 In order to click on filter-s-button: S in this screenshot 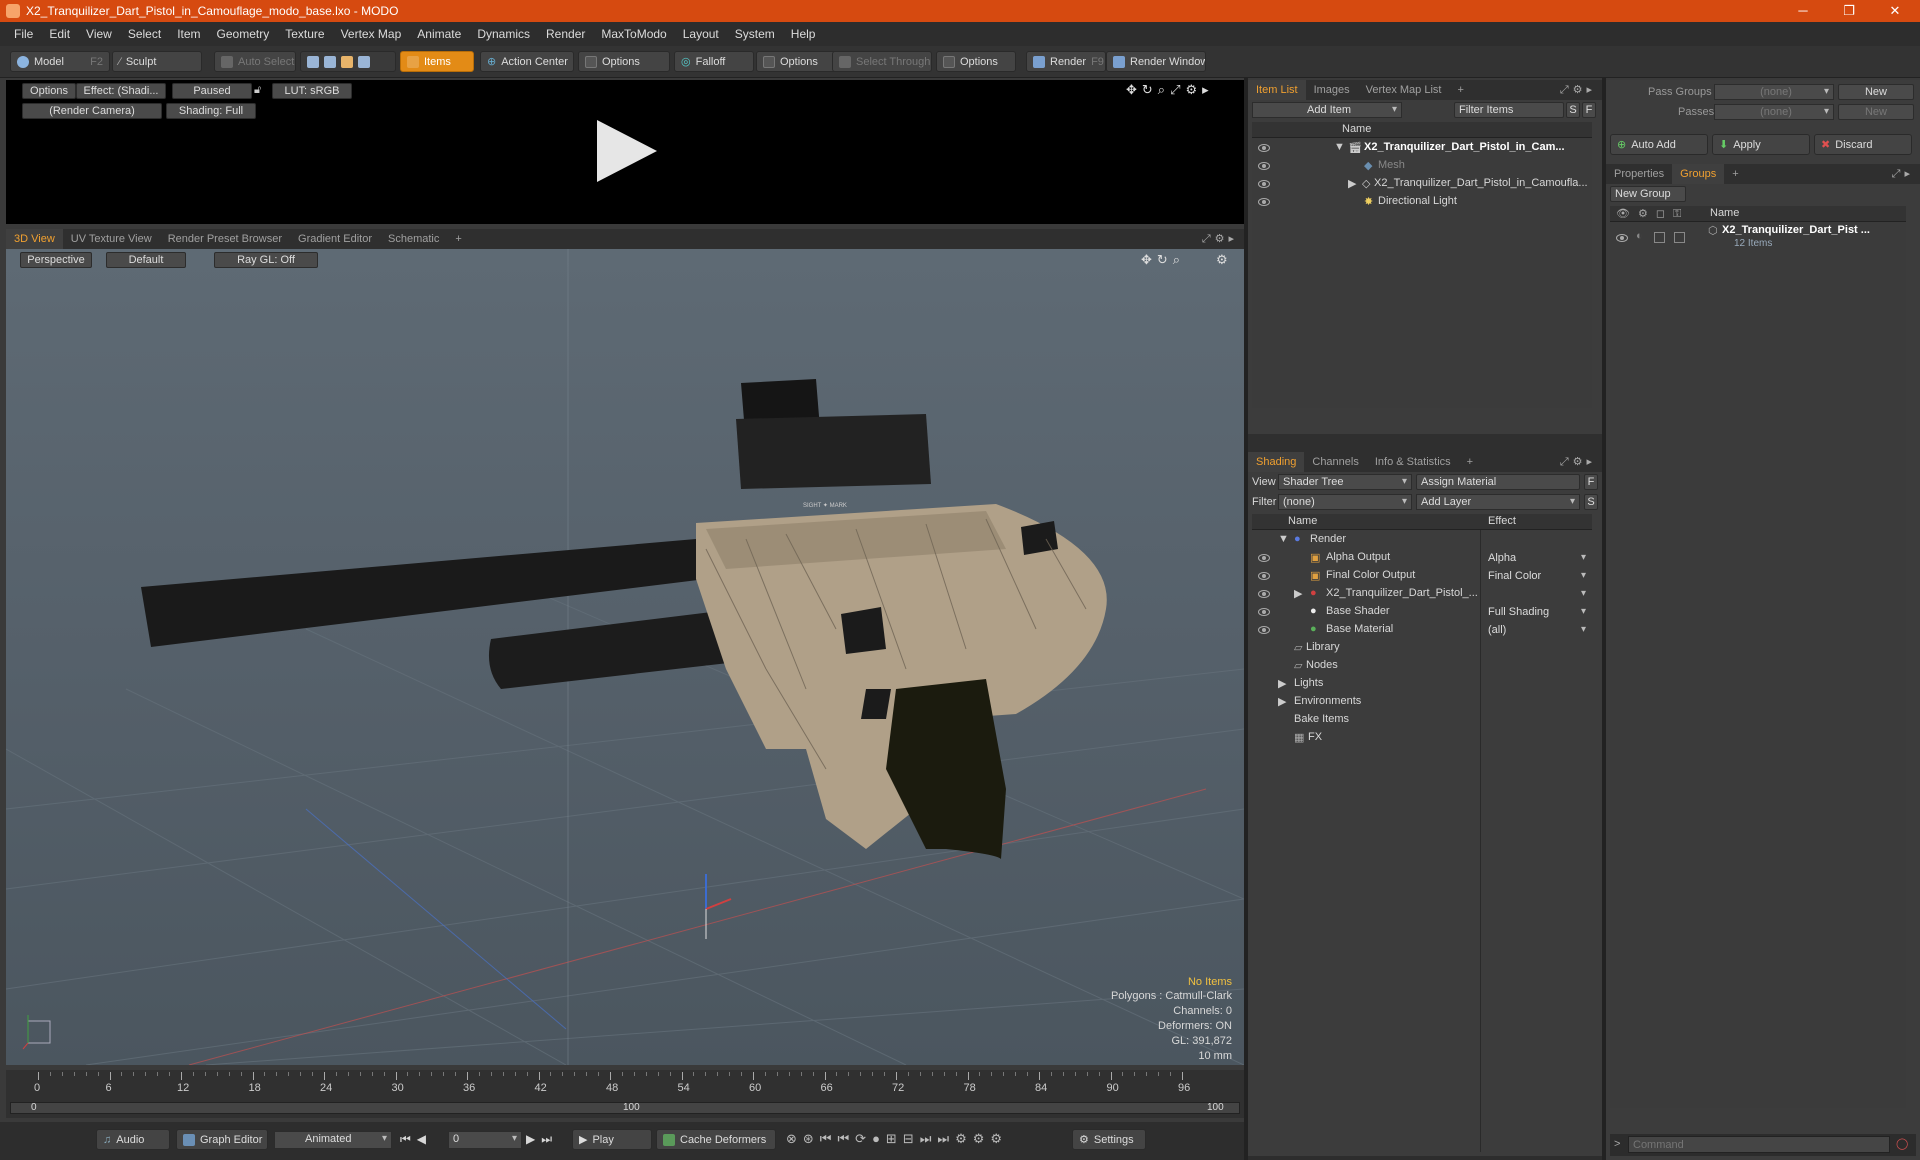, I will do `click(1573, 110)`.